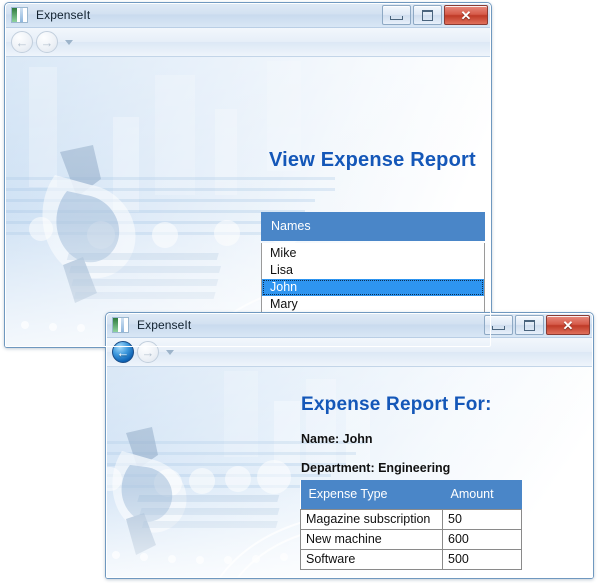  What do you see at coordinates (373, 253) in the screenshot?
I see `list-item: Mike` at bounding box center [373, 253].